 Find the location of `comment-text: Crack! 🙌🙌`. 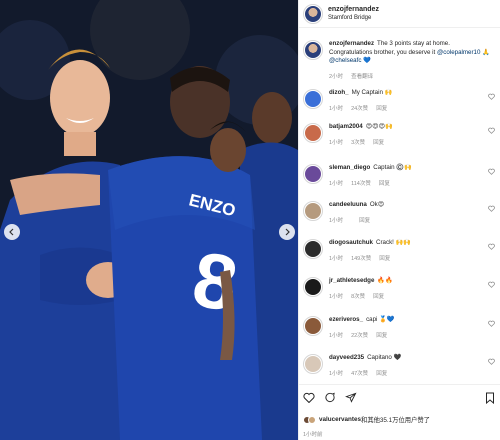

comment-text: Crack! 🙌🙌 is located at coordinates (394, 242).